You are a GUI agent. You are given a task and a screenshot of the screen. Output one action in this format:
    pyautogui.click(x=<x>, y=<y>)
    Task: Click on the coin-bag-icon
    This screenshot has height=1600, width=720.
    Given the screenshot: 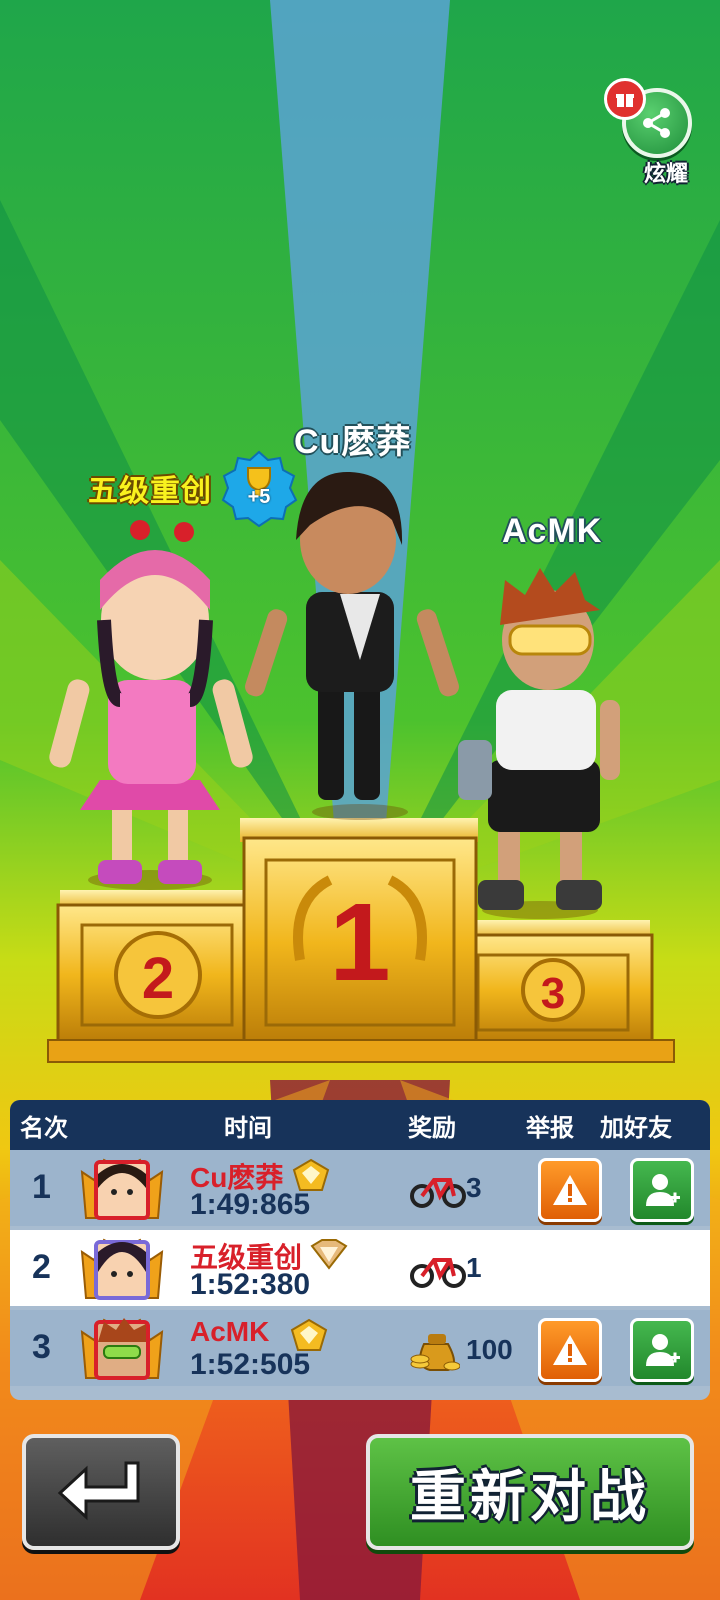 What is the action you would take?
    pyautogui.click(x=435, y=1352)
    